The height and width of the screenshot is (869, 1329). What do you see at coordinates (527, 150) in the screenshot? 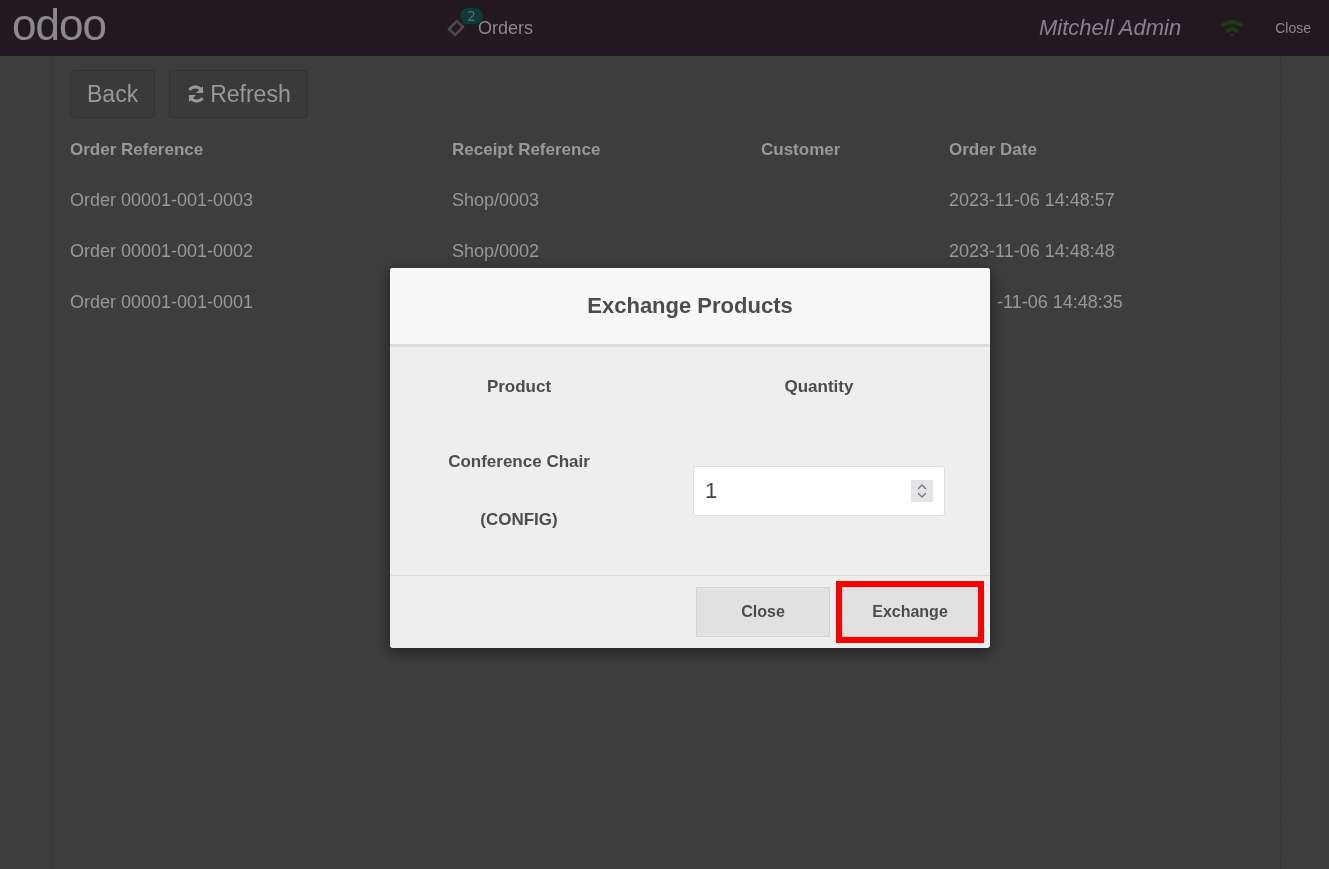
I see `column-header: Receipt Reference` at bounding box center [527, 150].